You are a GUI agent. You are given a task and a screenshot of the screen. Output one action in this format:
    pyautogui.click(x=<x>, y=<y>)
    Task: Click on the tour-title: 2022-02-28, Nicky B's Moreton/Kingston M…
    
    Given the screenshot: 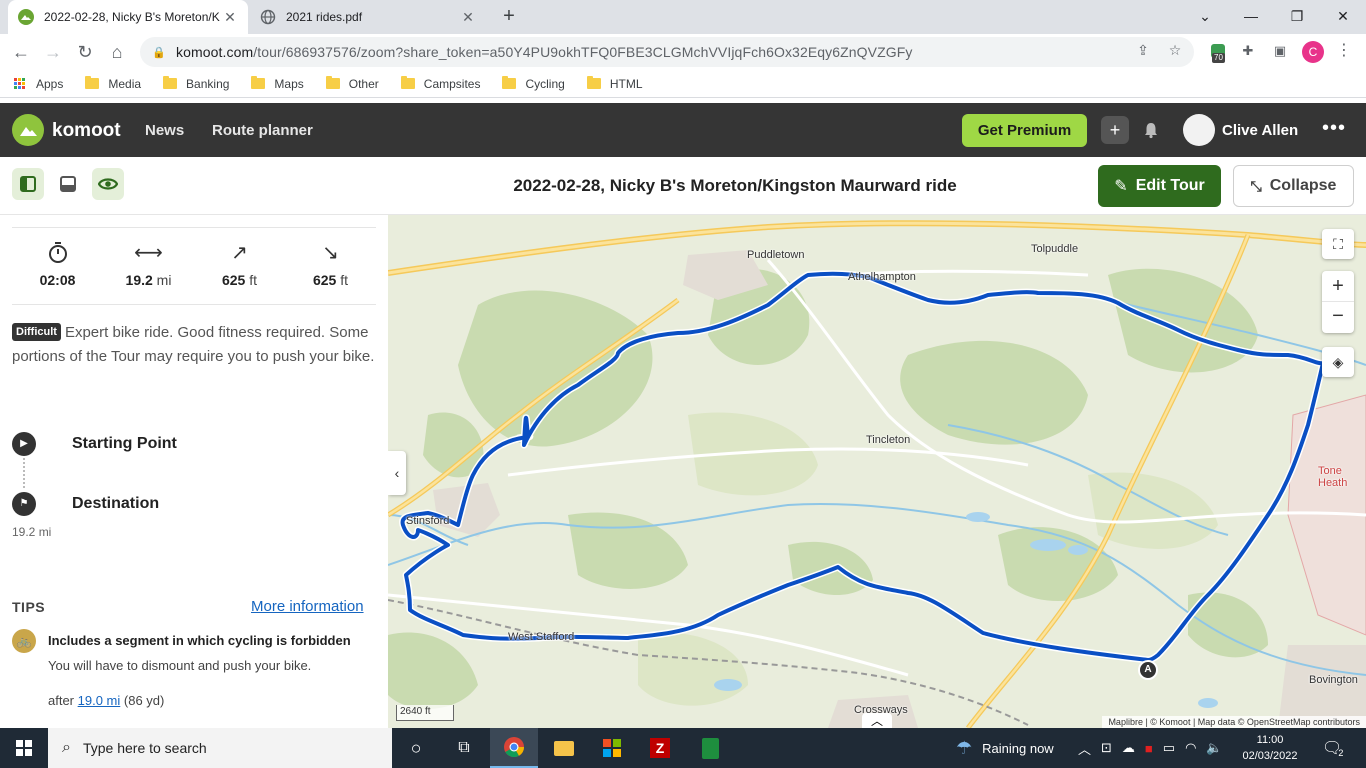 What is the action you would take?
    pyautogui.click(x=735, y=185)
    